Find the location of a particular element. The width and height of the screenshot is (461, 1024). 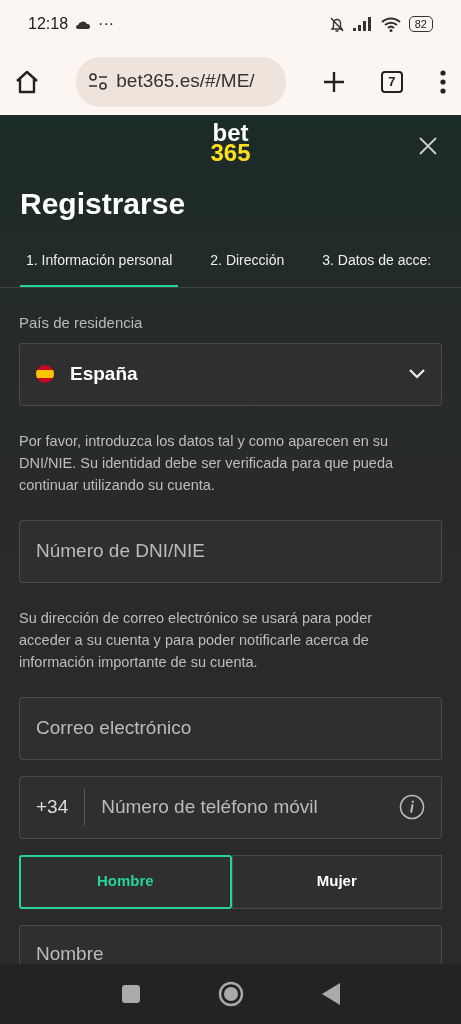

phone-number-input: Número de teléfono móvil is located at coordinates (242, 807).